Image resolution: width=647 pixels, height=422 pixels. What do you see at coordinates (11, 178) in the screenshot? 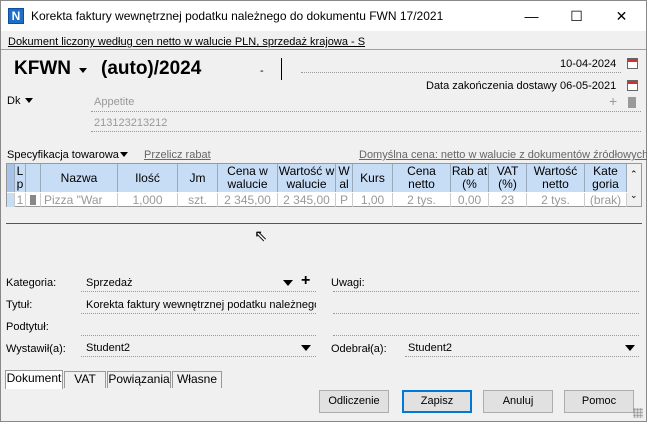
I see `row-marker-header` at bounding box center [11, 178].